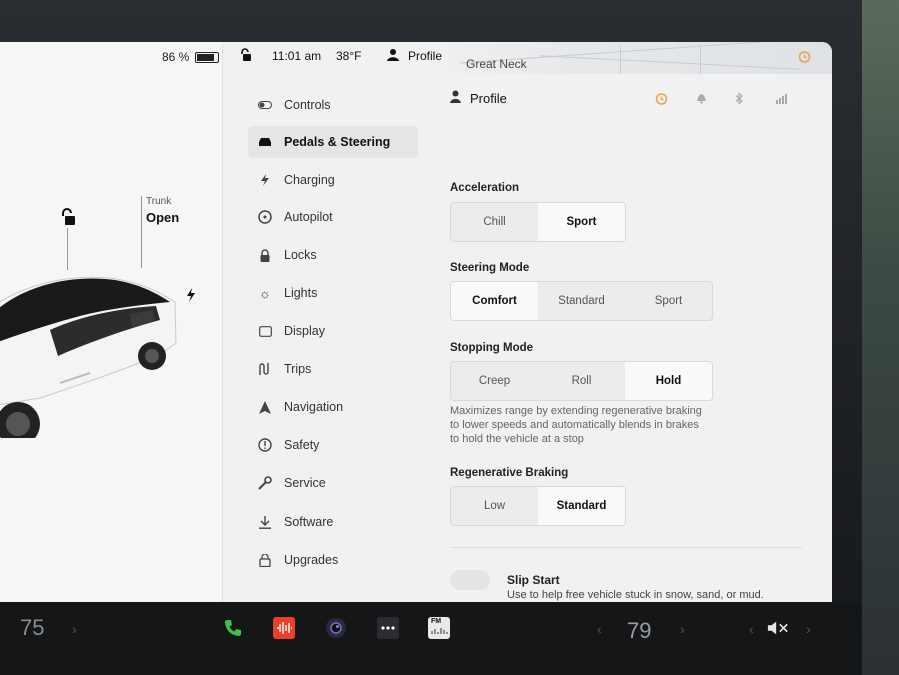 Image resolution: width=899 pixels, height=675 pixels. Describe the element at coordinates (298, 369) in the screenshot. I see `menu-item-label: Trips` at that location.